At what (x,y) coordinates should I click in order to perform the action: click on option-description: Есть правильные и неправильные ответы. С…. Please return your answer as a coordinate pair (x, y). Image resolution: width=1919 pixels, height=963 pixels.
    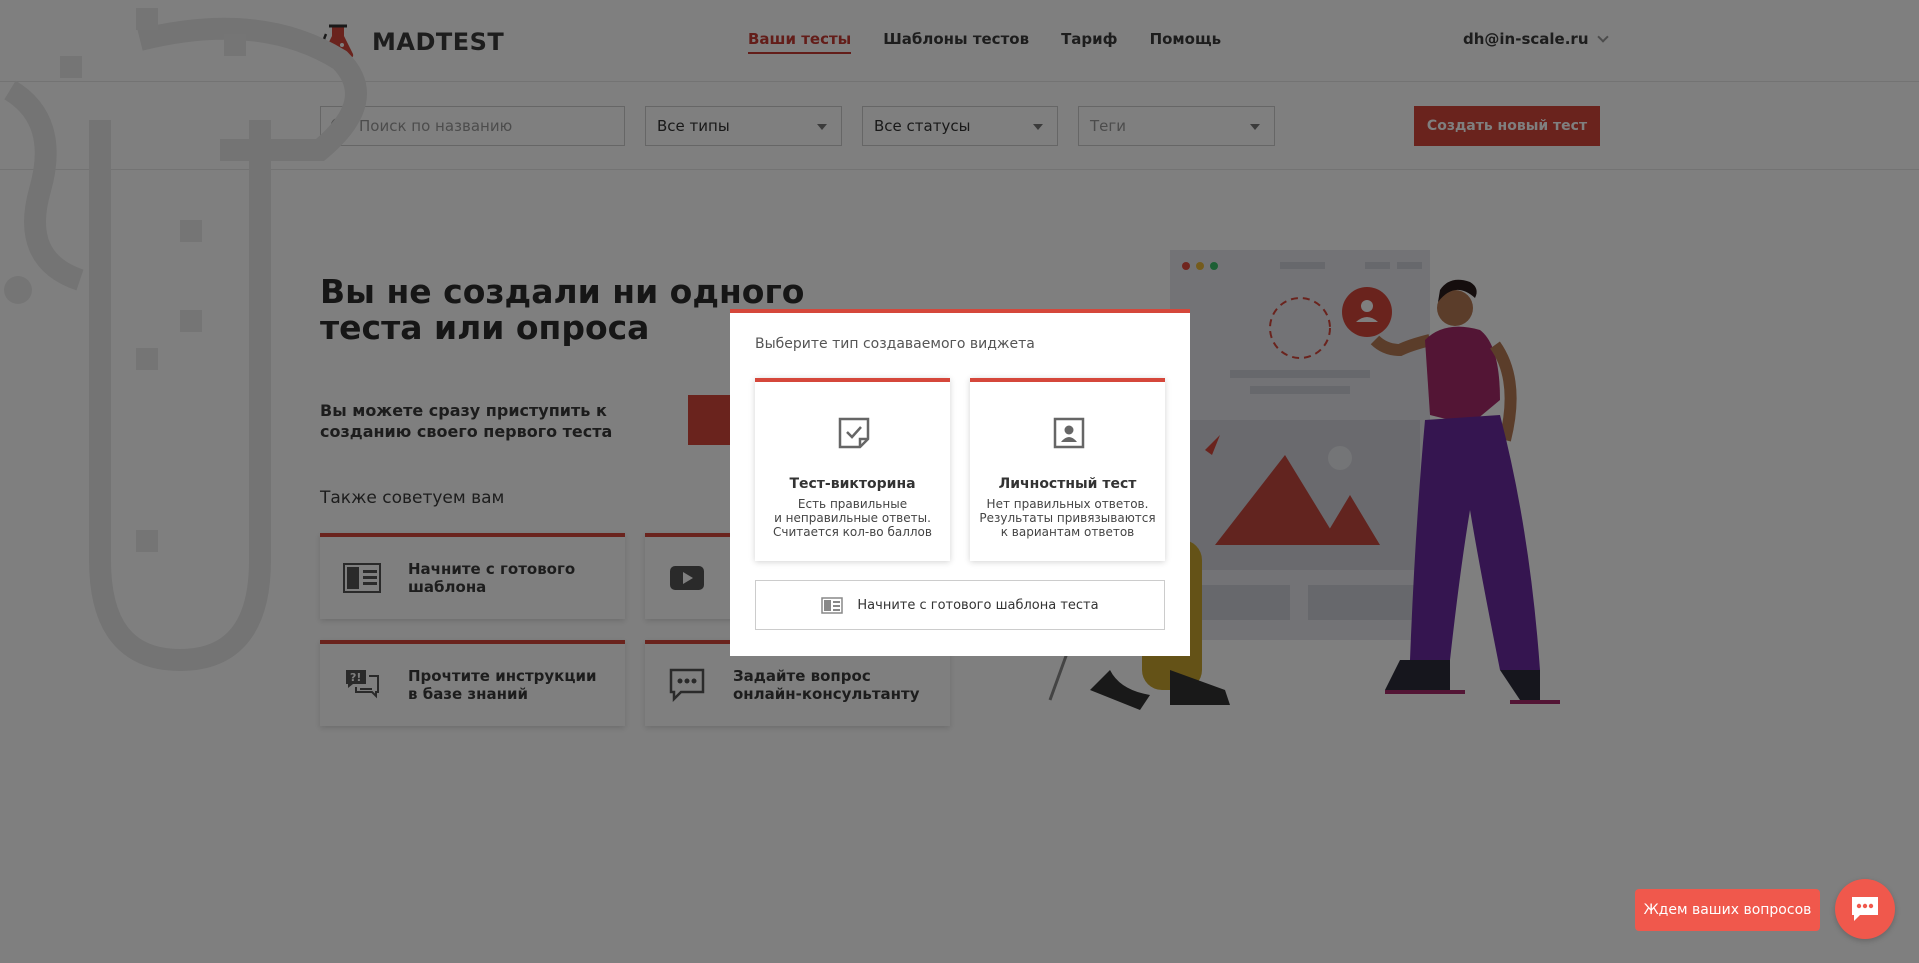
    Looking at the image, I should click on (852, 518).